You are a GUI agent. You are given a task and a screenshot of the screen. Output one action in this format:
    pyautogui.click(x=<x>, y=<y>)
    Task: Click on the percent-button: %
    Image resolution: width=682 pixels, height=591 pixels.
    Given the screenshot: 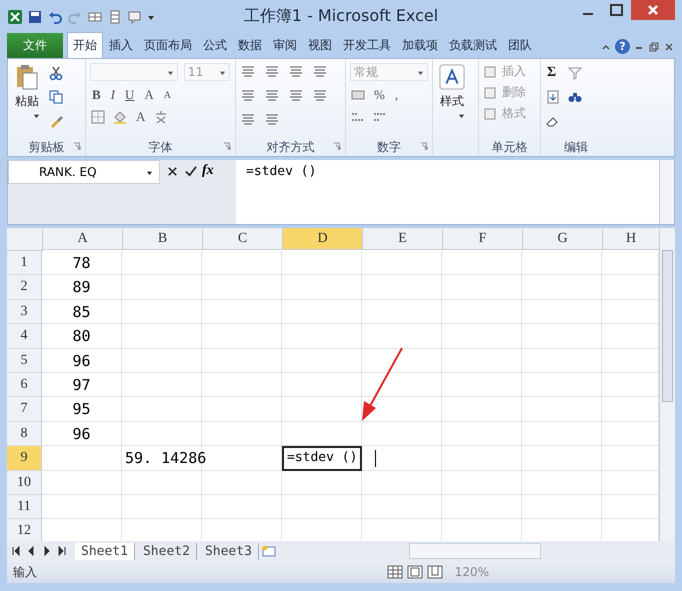 What is the action you would take?
    pyautogui.click(x=379, y=95)
    